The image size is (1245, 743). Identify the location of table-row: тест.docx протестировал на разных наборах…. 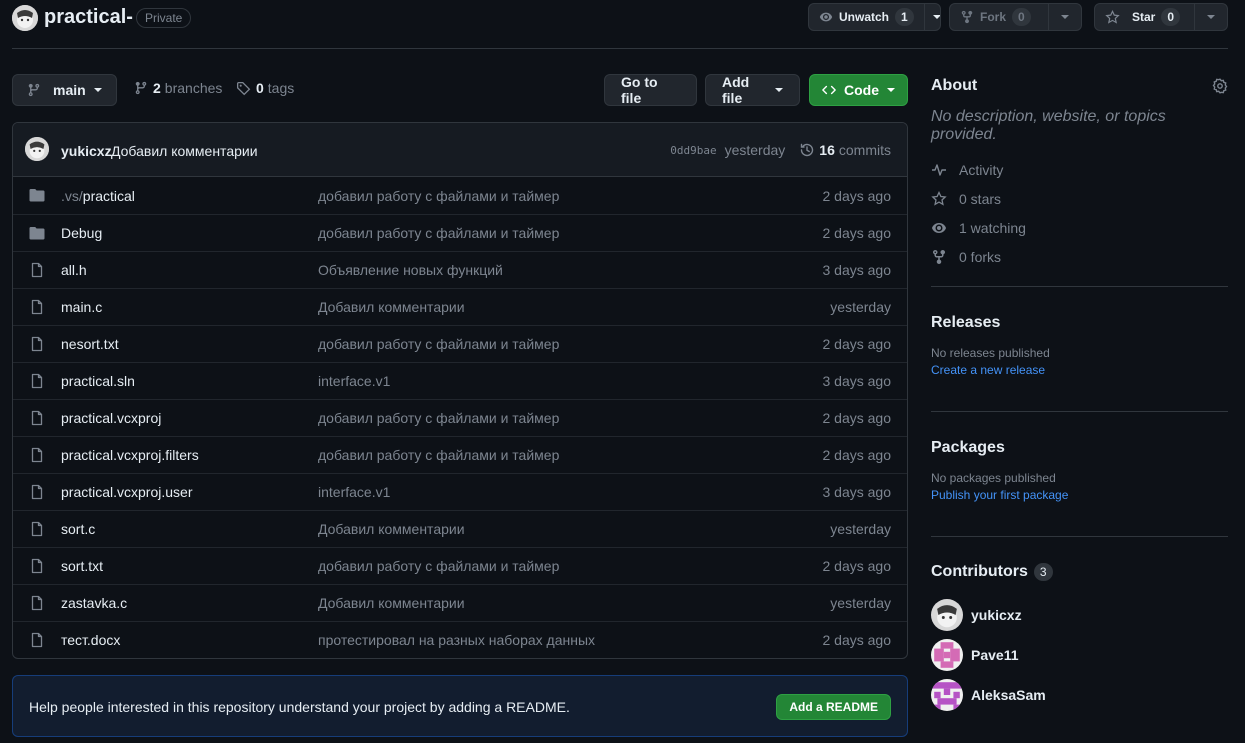
(460, 639).